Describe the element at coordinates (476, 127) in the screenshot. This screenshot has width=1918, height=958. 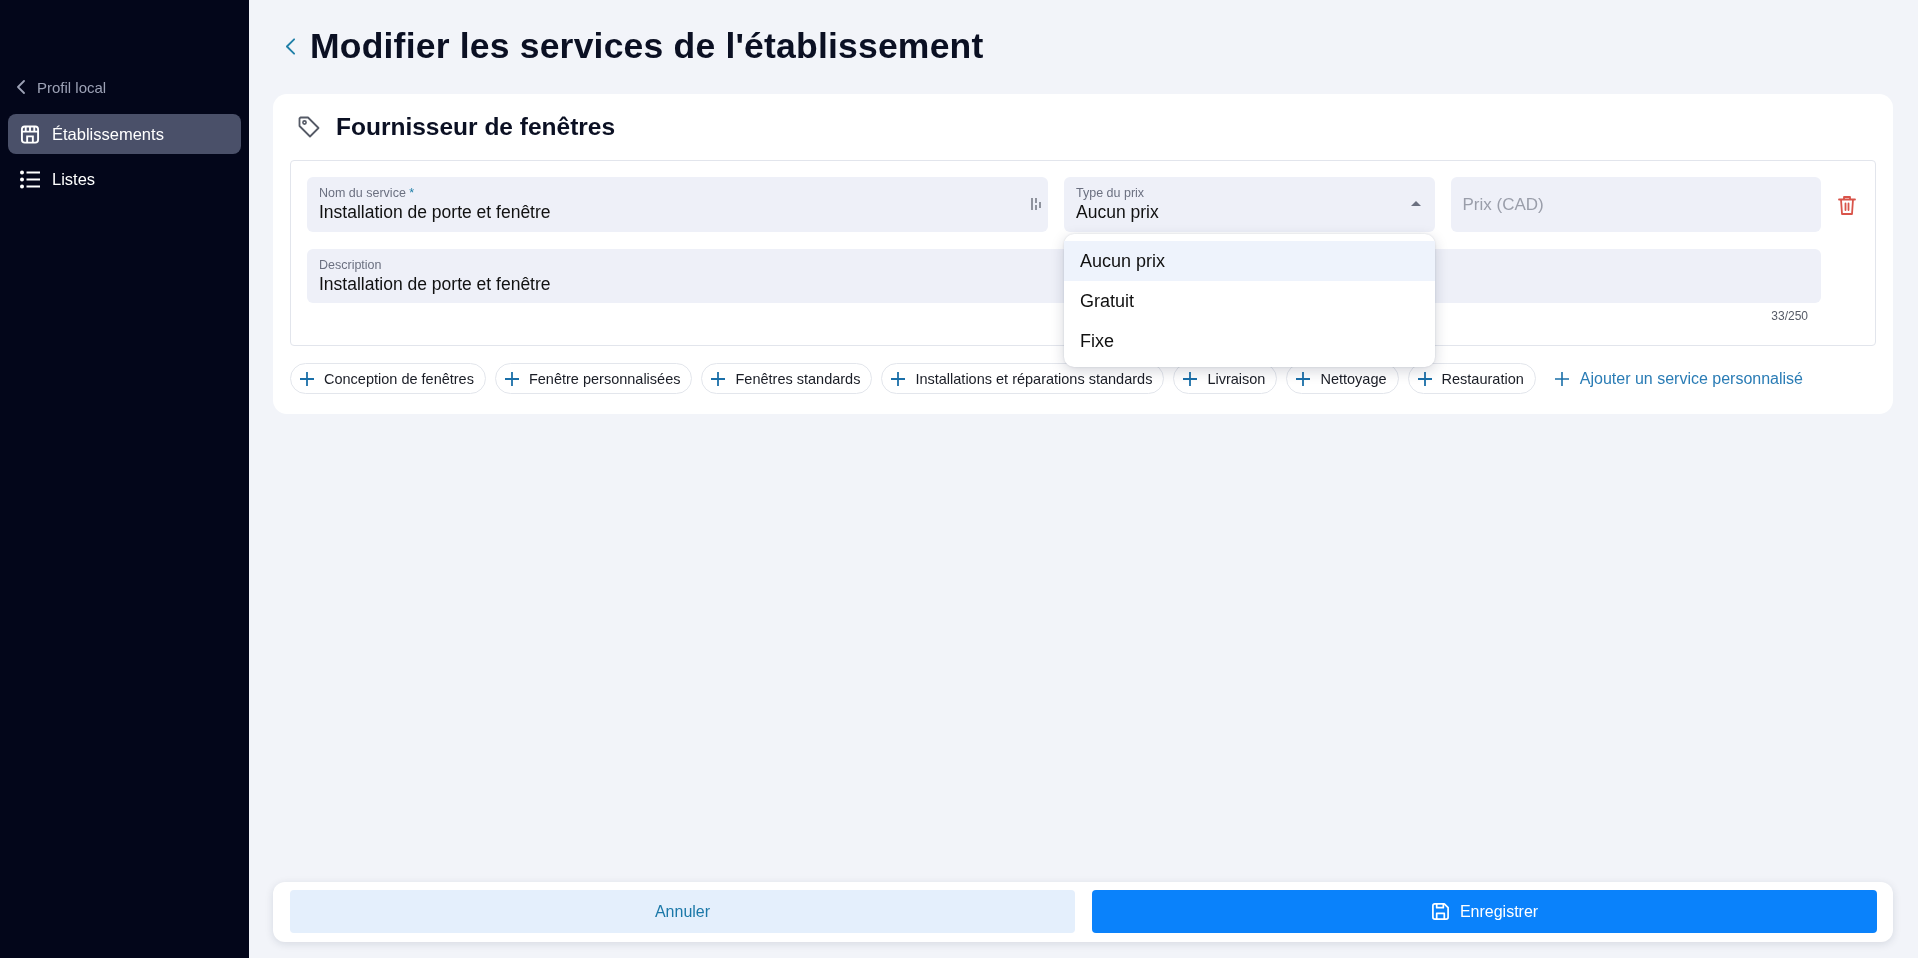
I see `card-title: Fournisseur de fenêtres` at that location.